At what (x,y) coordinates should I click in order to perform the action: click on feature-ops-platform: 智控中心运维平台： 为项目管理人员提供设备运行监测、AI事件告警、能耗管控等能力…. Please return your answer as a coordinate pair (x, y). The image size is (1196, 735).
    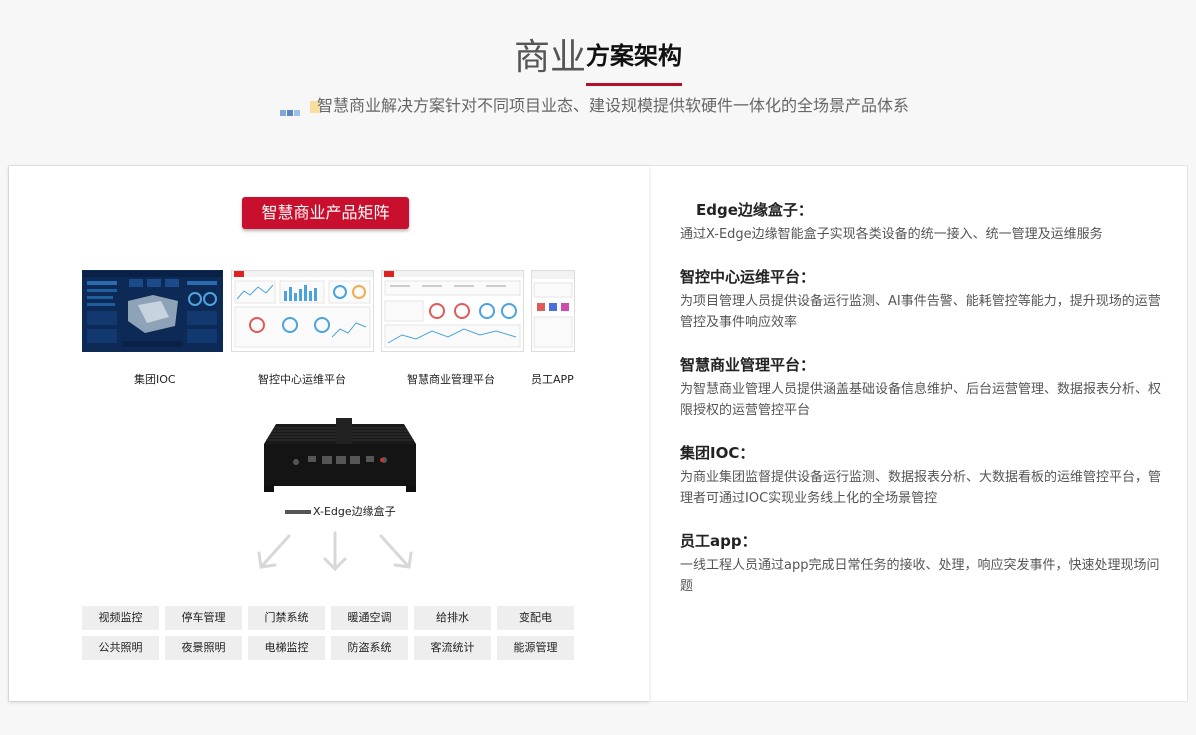
    Looking at the image, I should click on (925, 300).